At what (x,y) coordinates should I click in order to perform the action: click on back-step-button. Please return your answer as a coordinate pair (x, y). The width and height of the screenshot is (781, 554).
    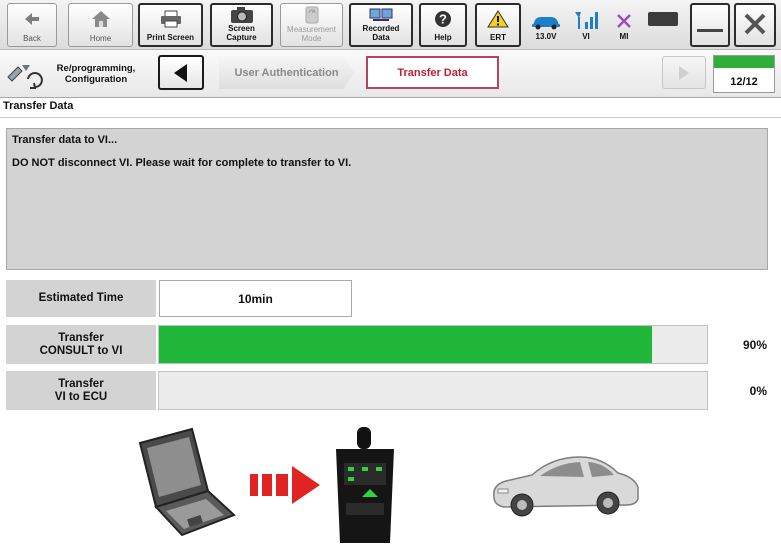
    Looking at the image, I should click on (181, 72).